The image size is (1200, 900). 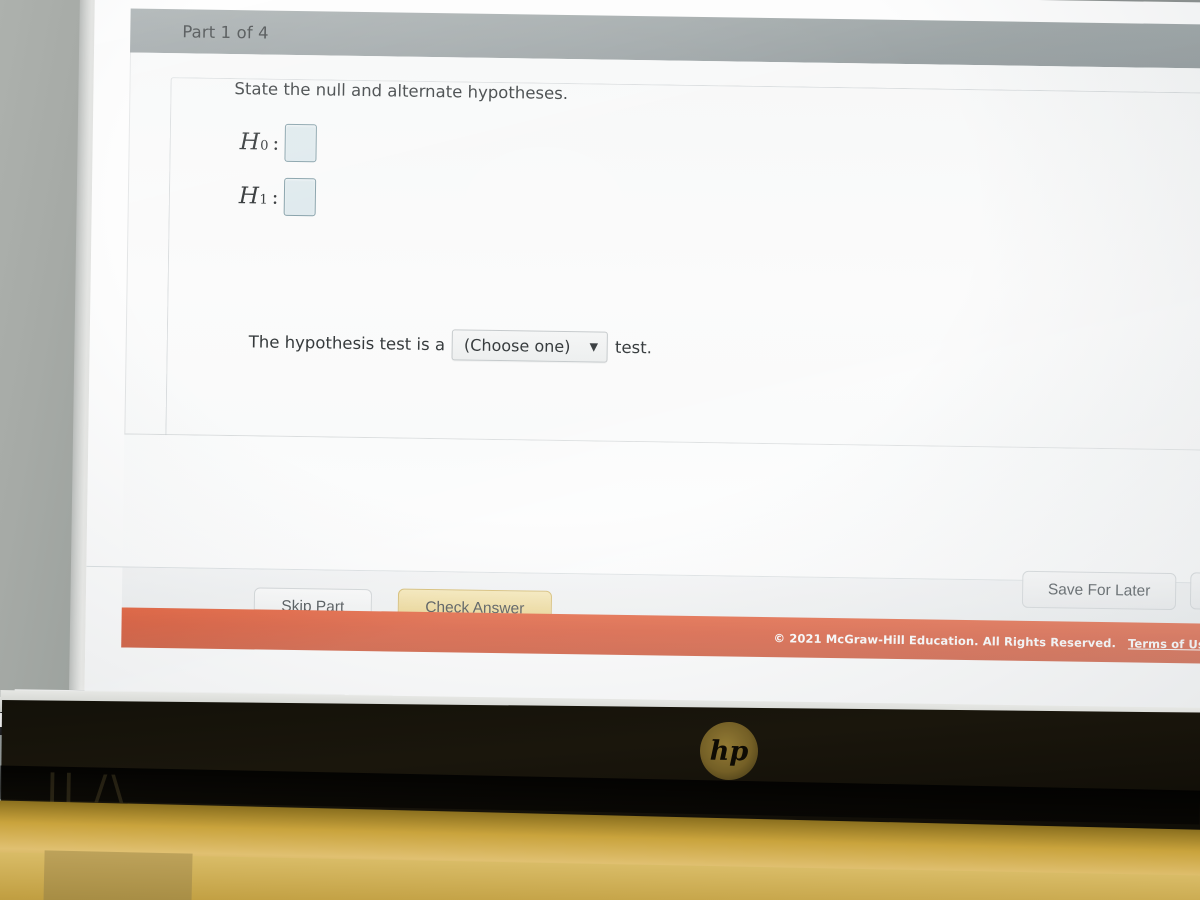 I want to click on h-subscript: 1, so click(x=263, y=200).